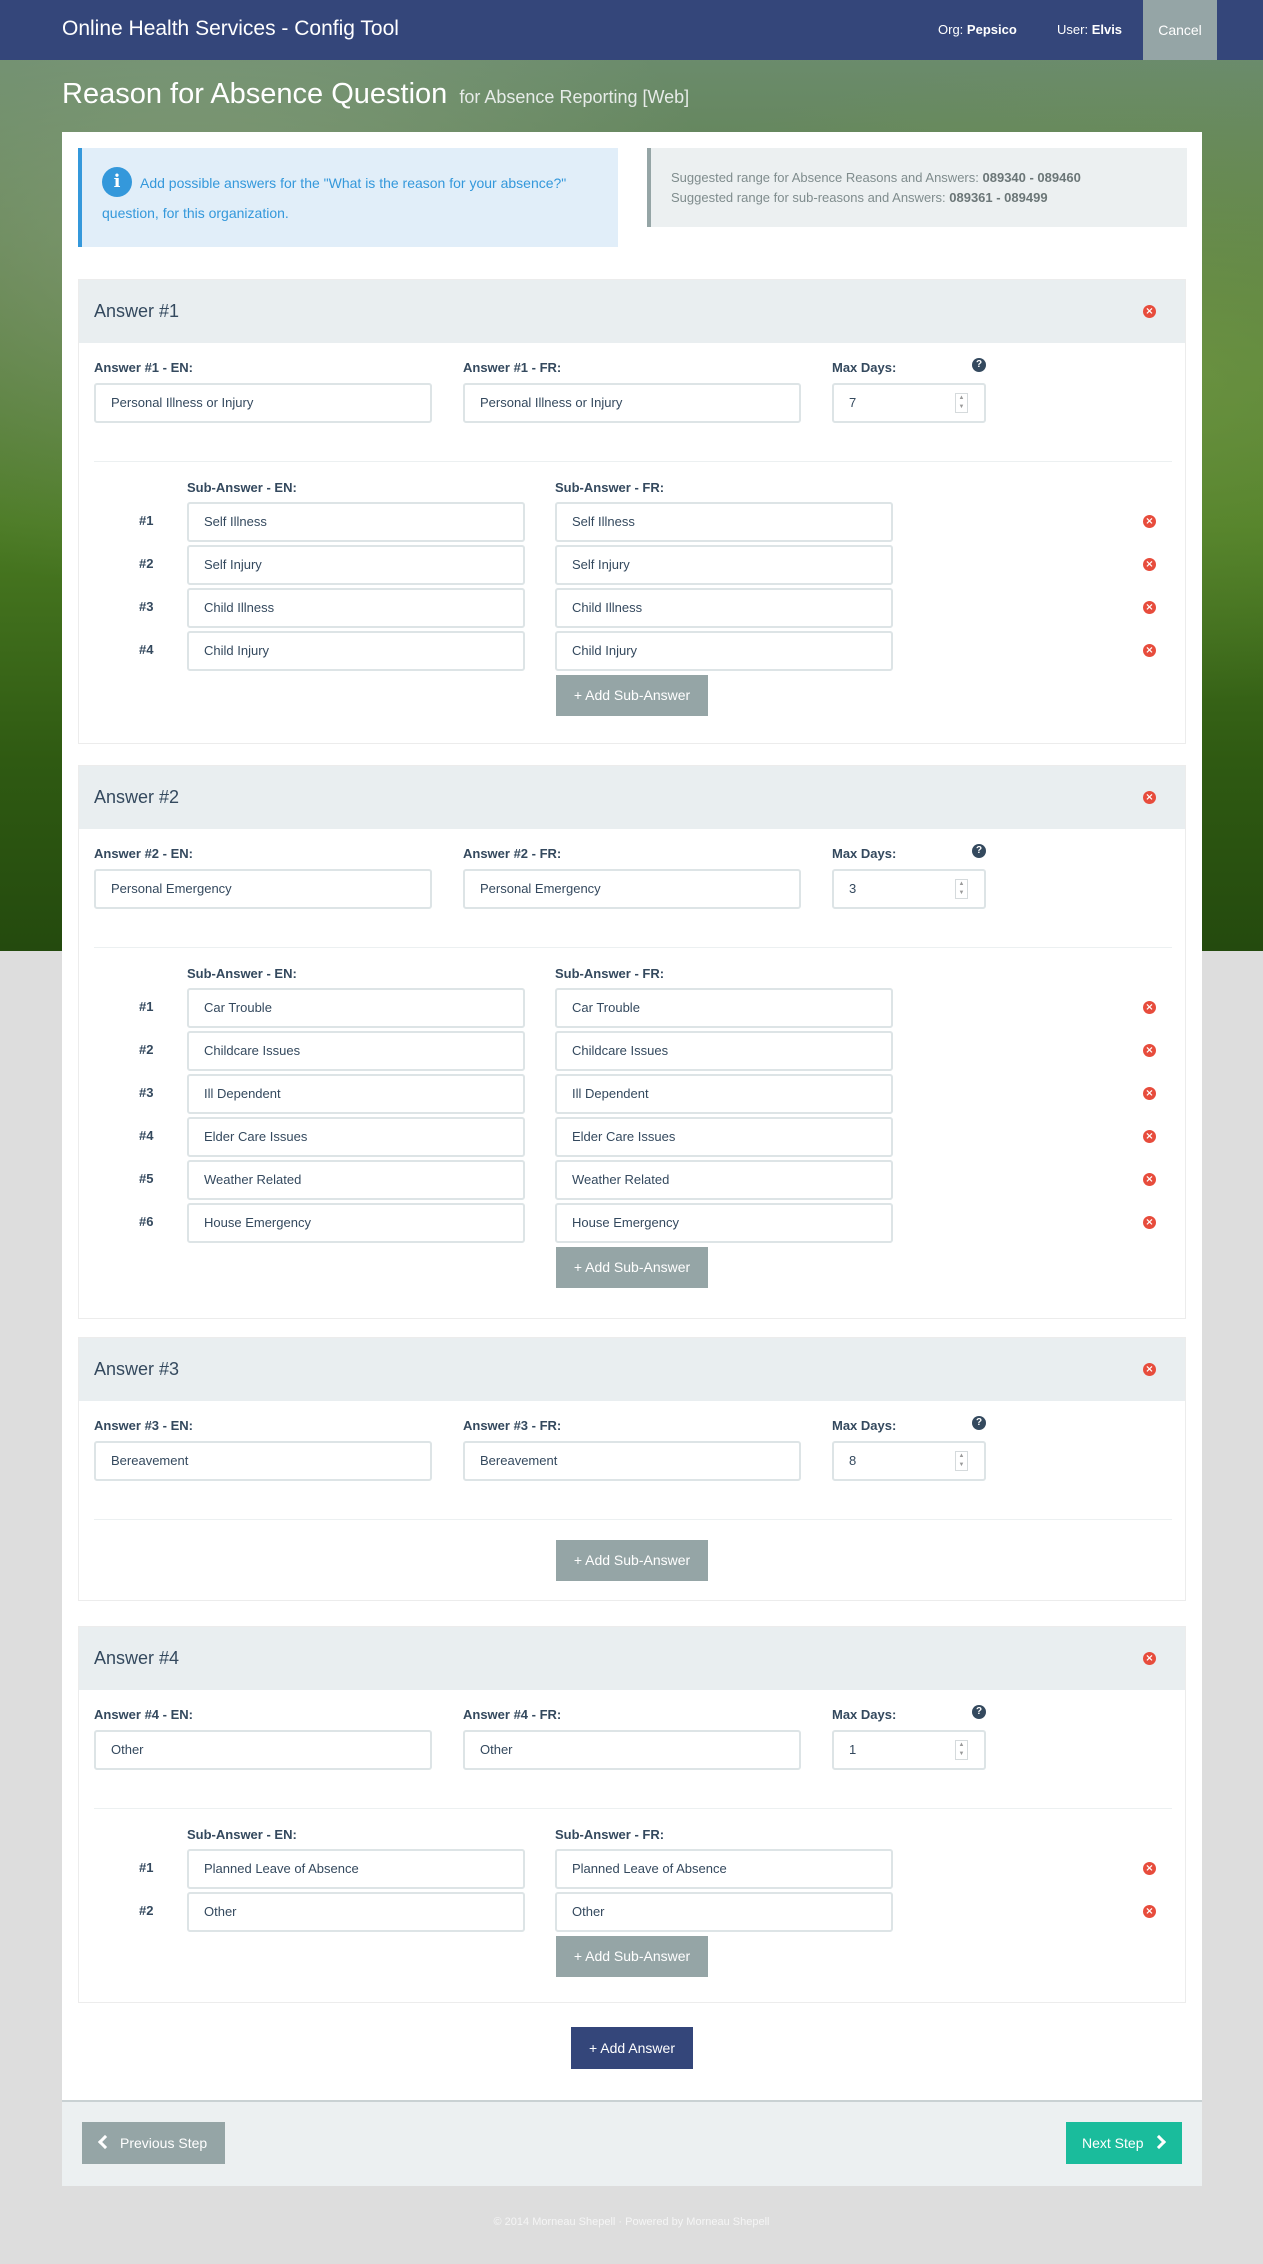 The image size is (1263, 2264). Describe the element at coordinates (263, 1750) in the screenshot. I see `answer-en-input: Other` at that location.